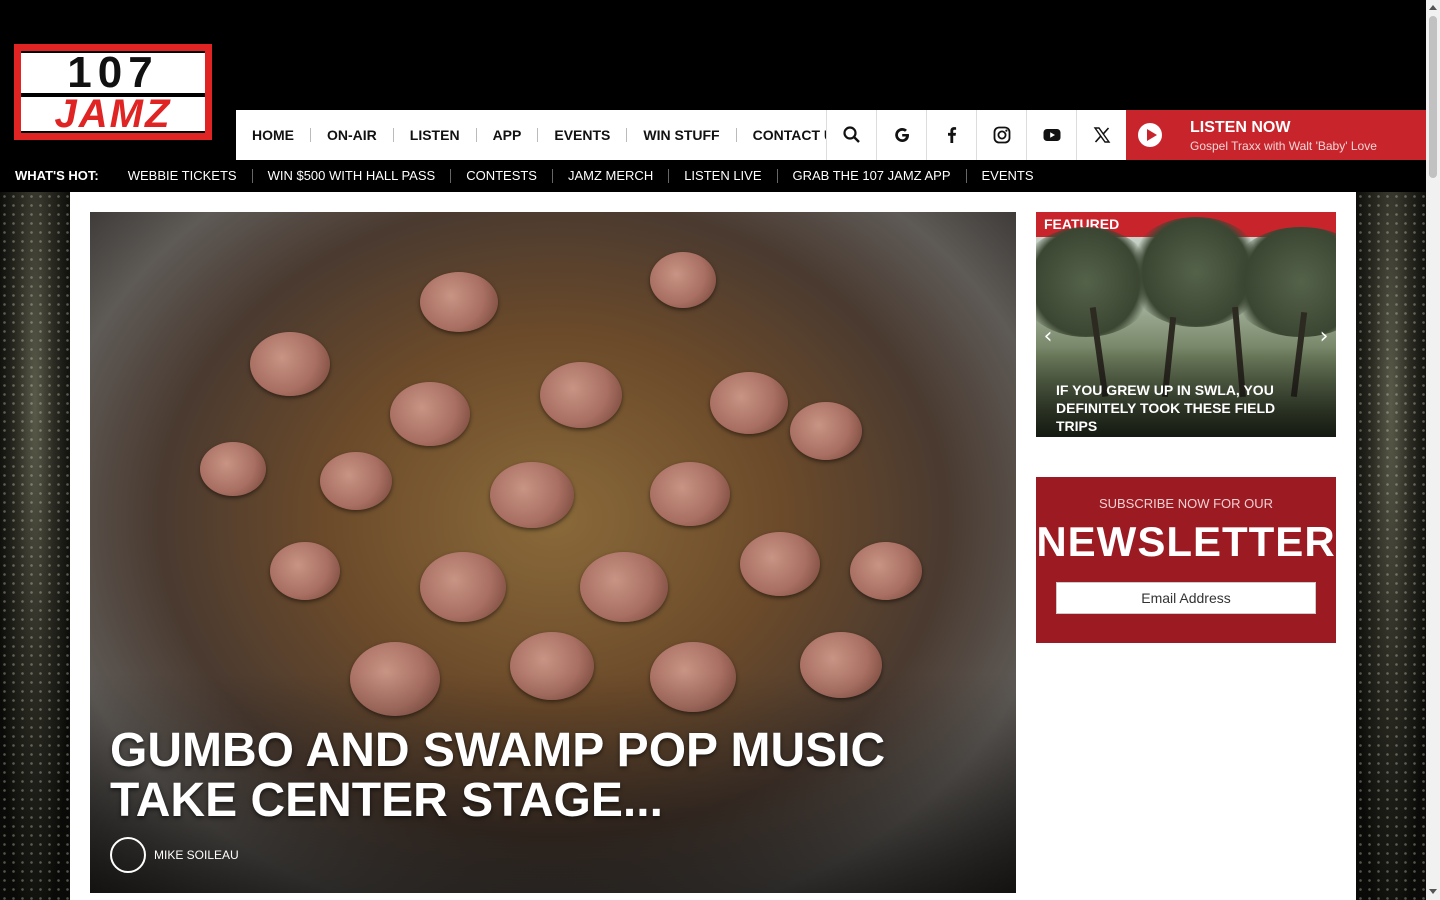 The image size is (1440, 900). Describe the element at coordinates (1186, 598) in the screenshot. I see `email-field: Email Address` at that location.